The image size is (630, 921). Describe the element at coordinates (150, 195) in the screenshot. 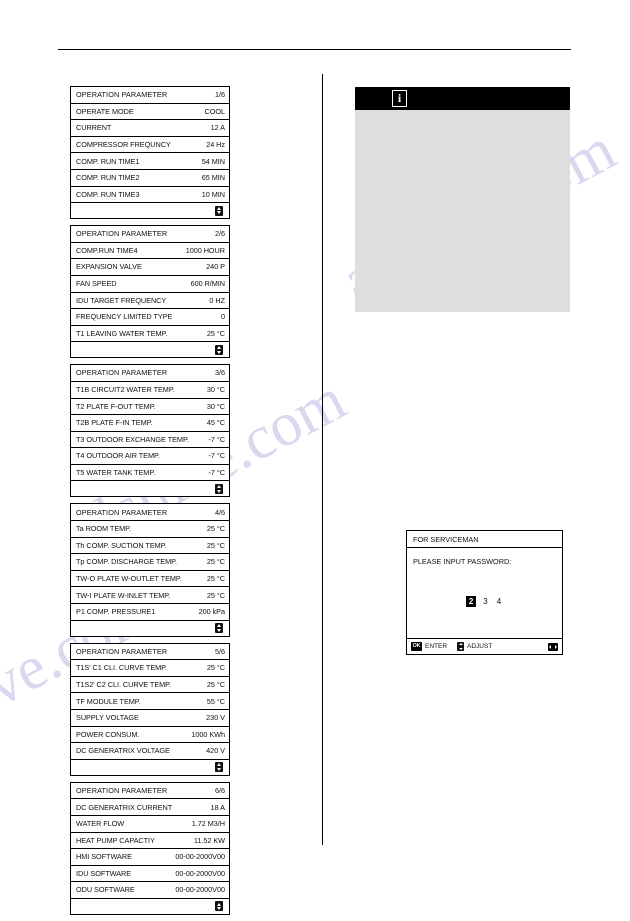

I see `table-row: COMP. RUN TIME3 10 MIN` at that location.